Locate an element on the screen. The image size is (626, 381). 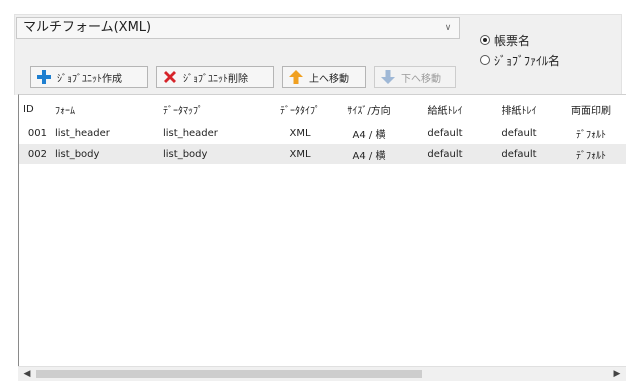
create-job-unit-label: ｼﾞｮﾌﾞﾕﾆｯﾄ作成 is located at coordinates (89, 79).